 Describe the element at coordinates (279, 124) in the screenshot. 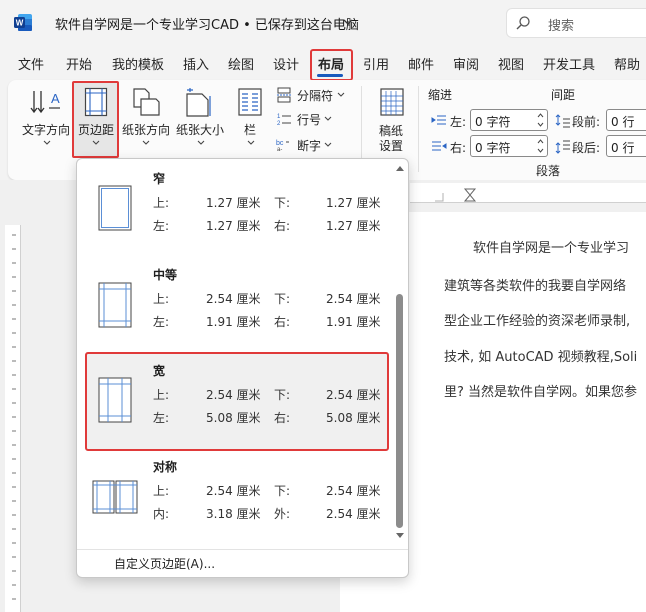

I see `svg-text: 2` at that location.